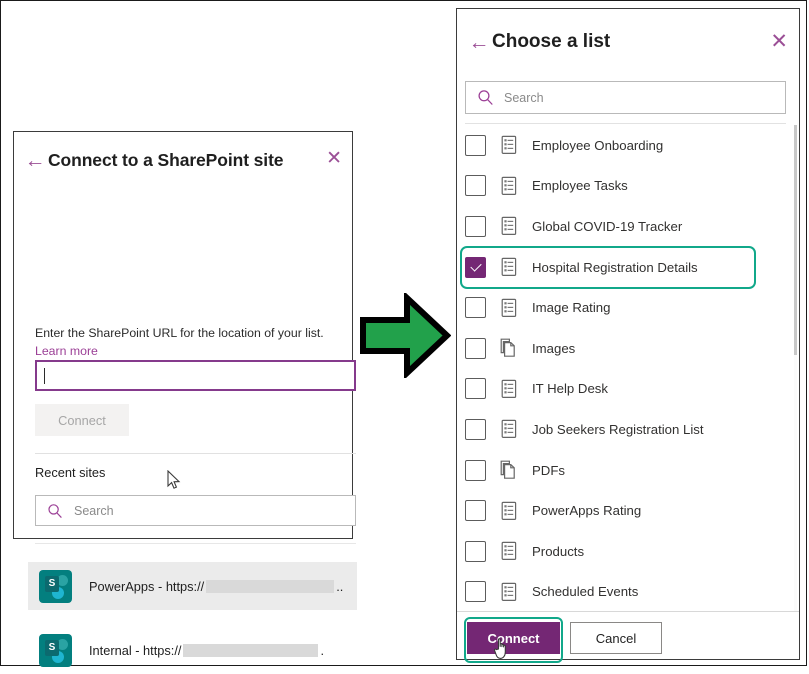 The width and height of the screenshot is (809, 674). I want to click on site-url-text: Internal - https:// ., so click(206, 650).